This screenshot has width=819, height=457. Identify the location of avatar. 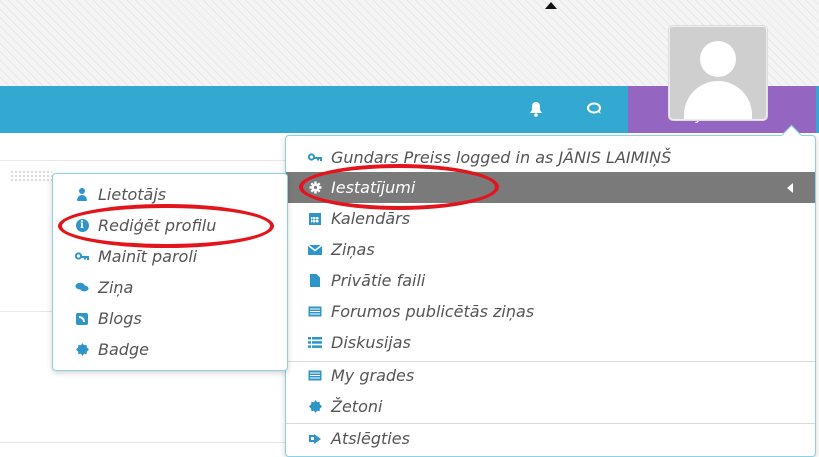
(718, 73).